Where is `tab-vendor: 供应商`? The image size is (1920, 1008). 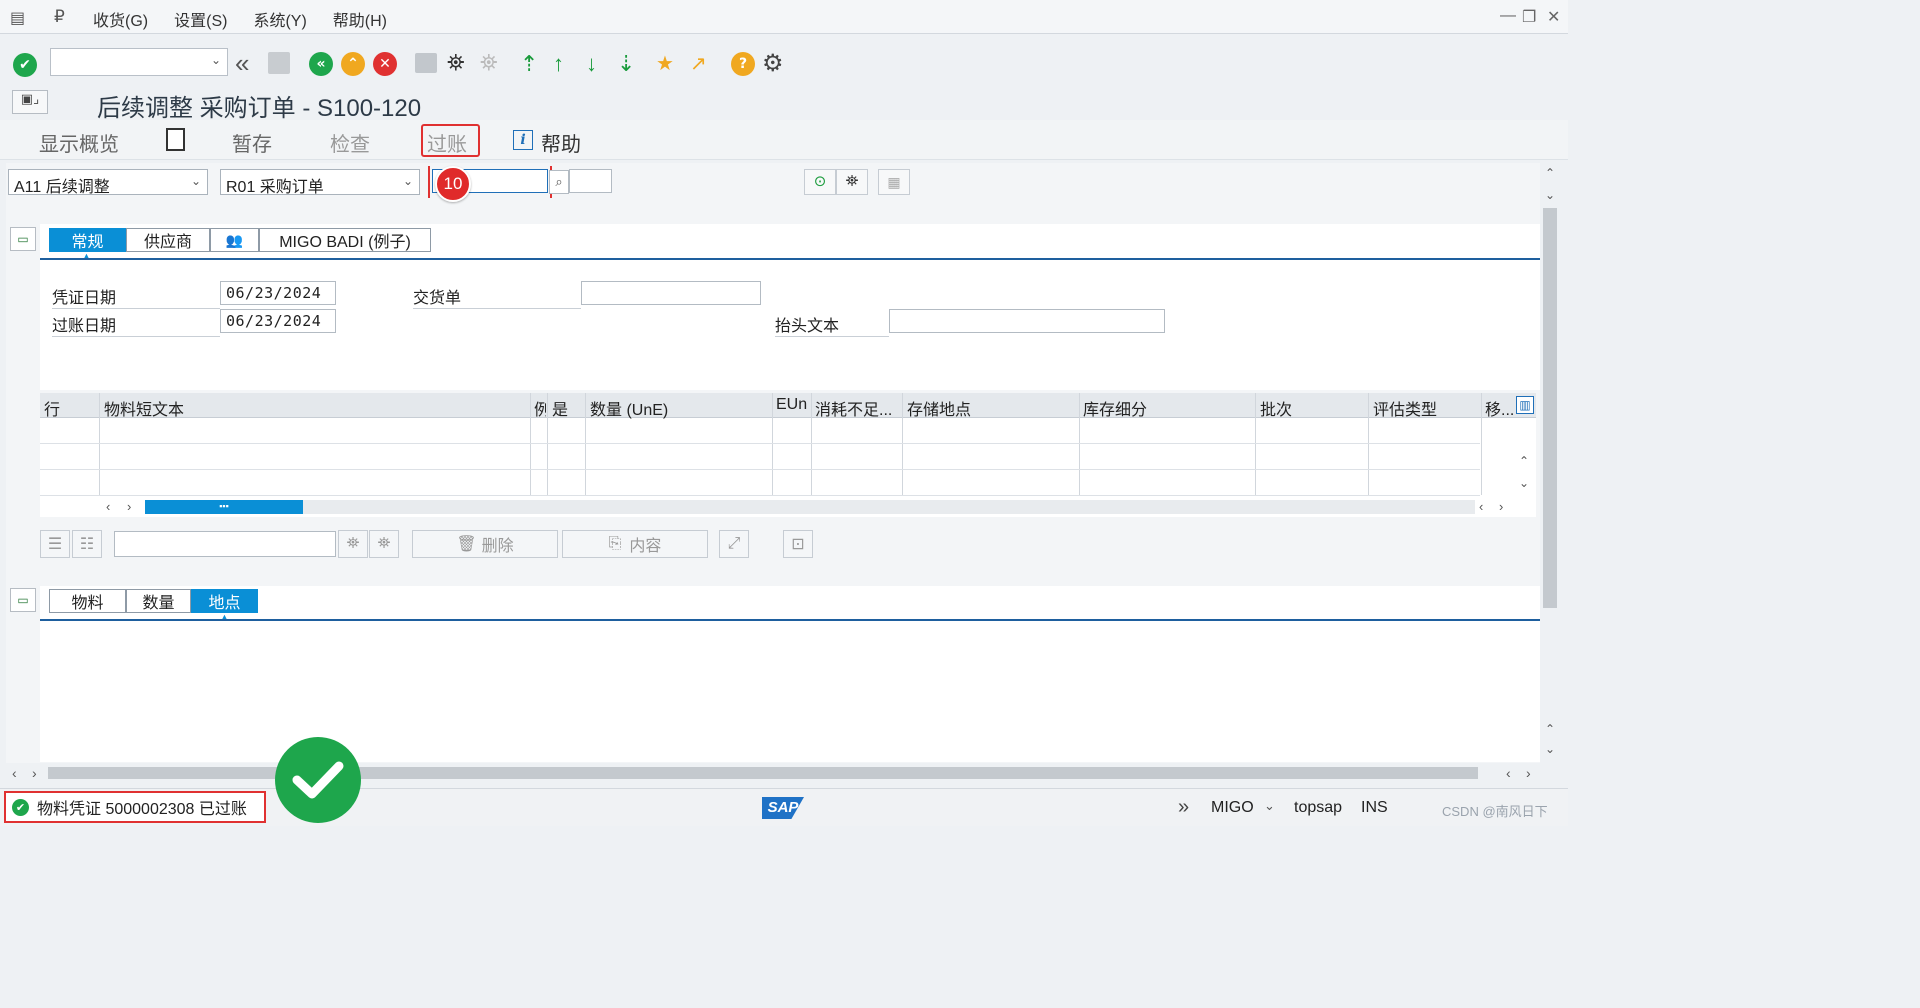 tab-vendor: 供应商 is located at coordinates (168, 240).